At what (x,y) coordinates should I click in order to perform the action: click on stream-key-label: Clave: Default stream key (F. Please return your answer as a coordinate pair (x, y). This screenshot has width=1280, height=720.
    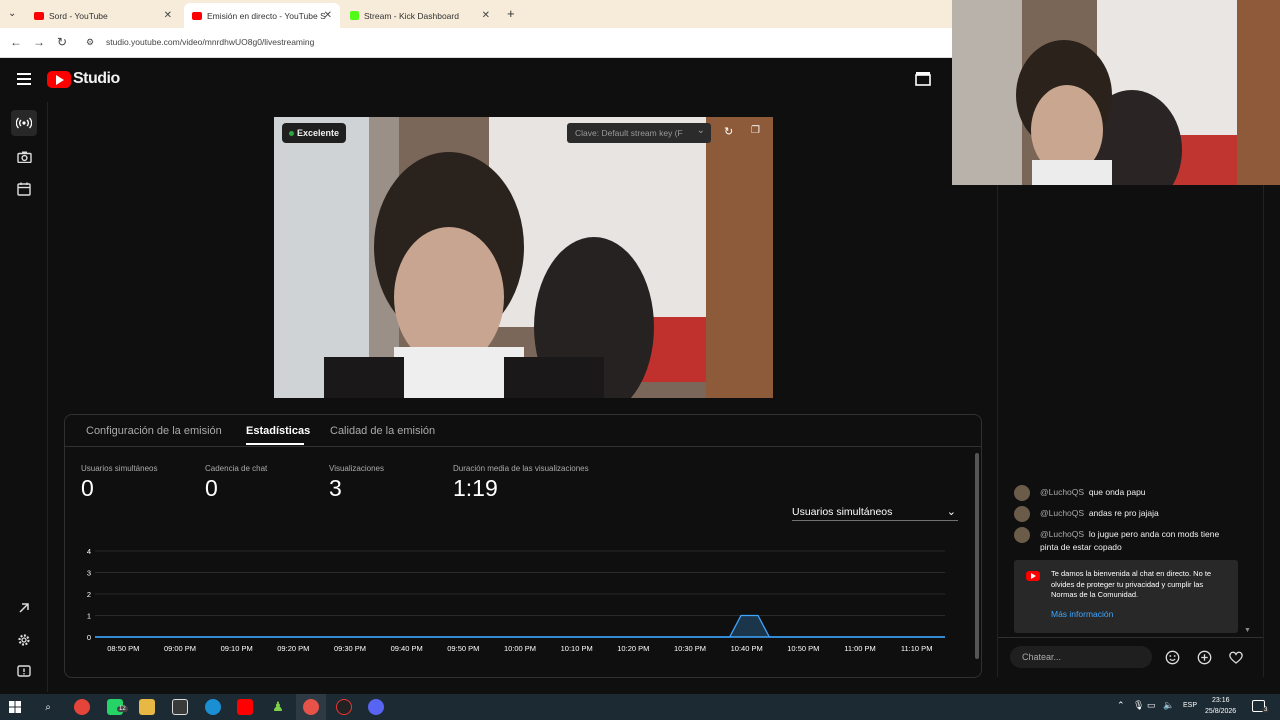
    Looking at the image, I should click on (629, 133).